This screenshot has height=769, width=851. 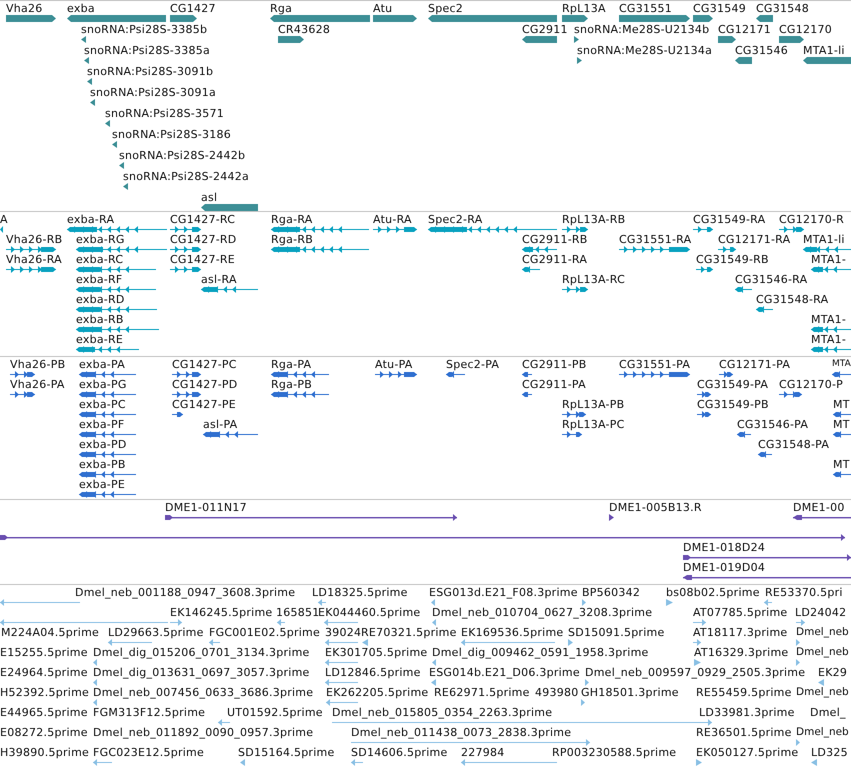 What do you see at coordinates (782, 8) in the screenshot?
I see `gene-label: CG31548` at bounding box center [782, 8].